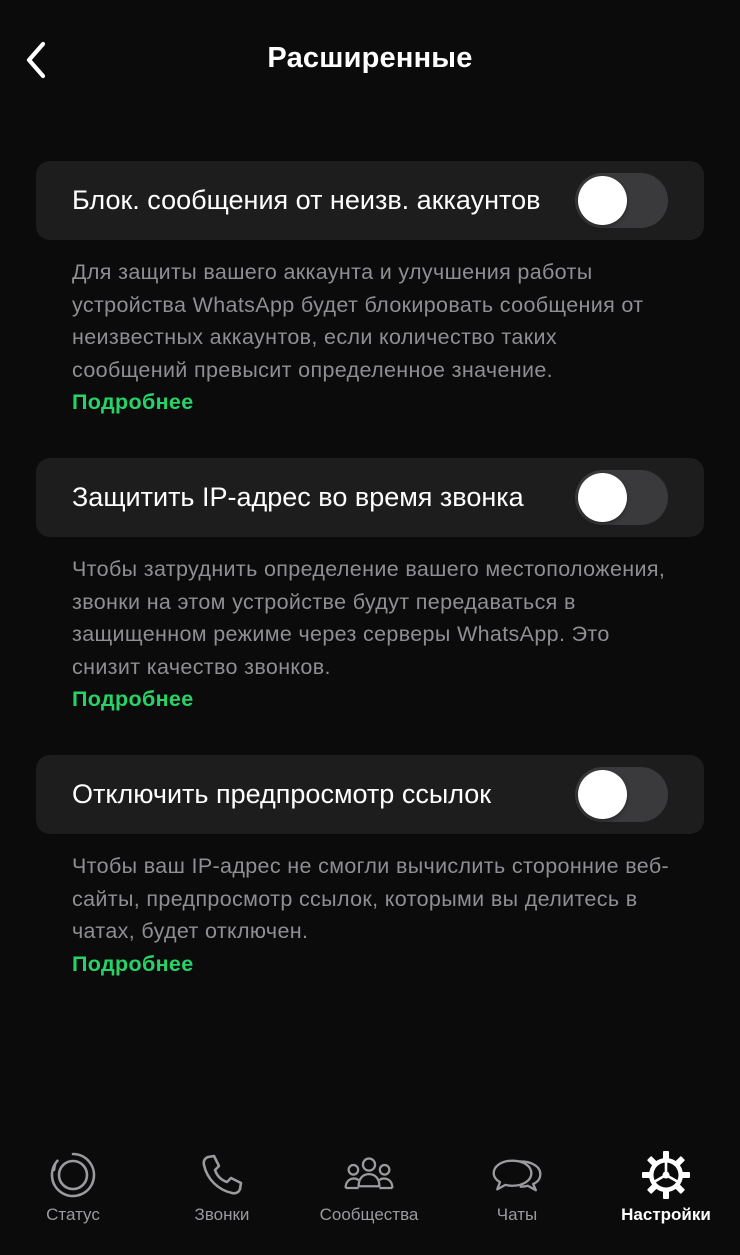 The image size is (740, 1255). I want to click on tab-communities: Сообщества, so click(369, 1199).